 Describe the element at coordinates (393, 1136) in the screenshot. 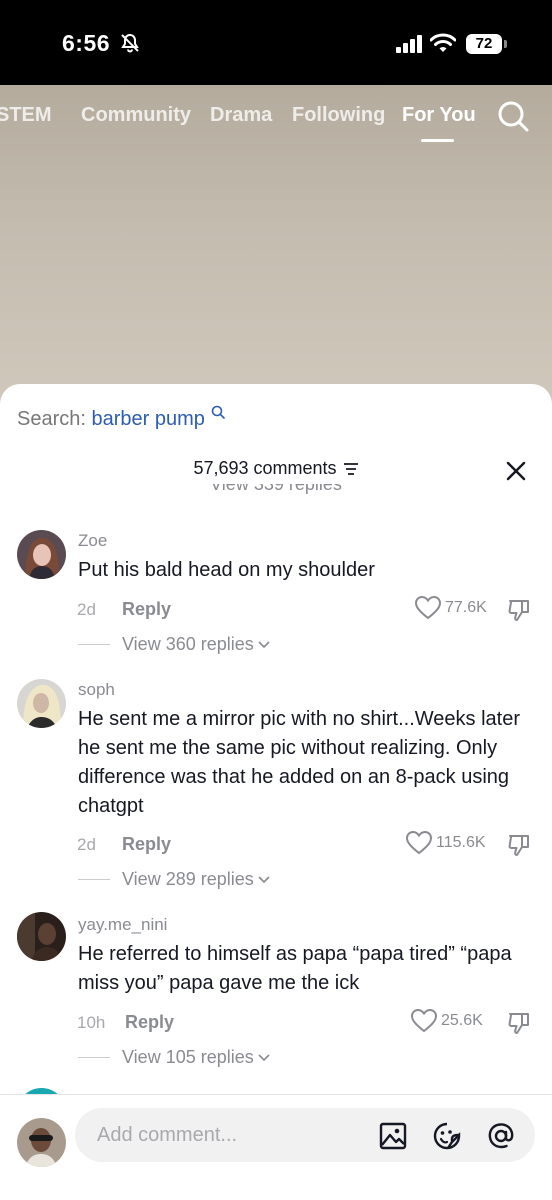

I see `image-icon` at that location.